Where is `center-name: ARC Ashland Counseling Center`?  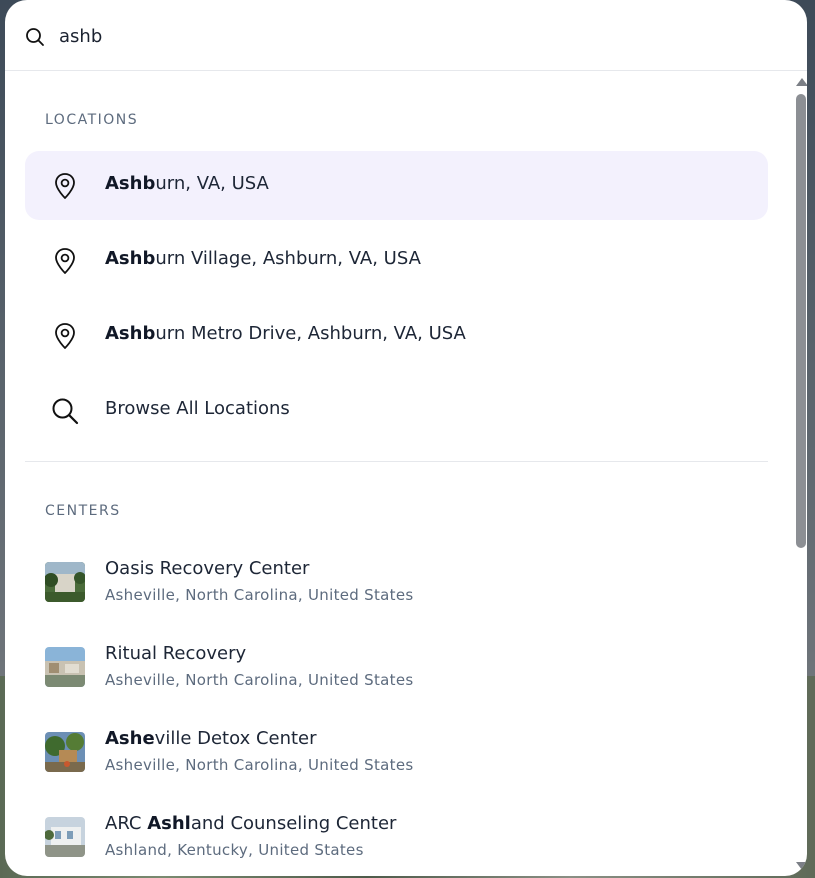 center-name: ARC Ashland Counseling Center is located at coordinates (250, 823).